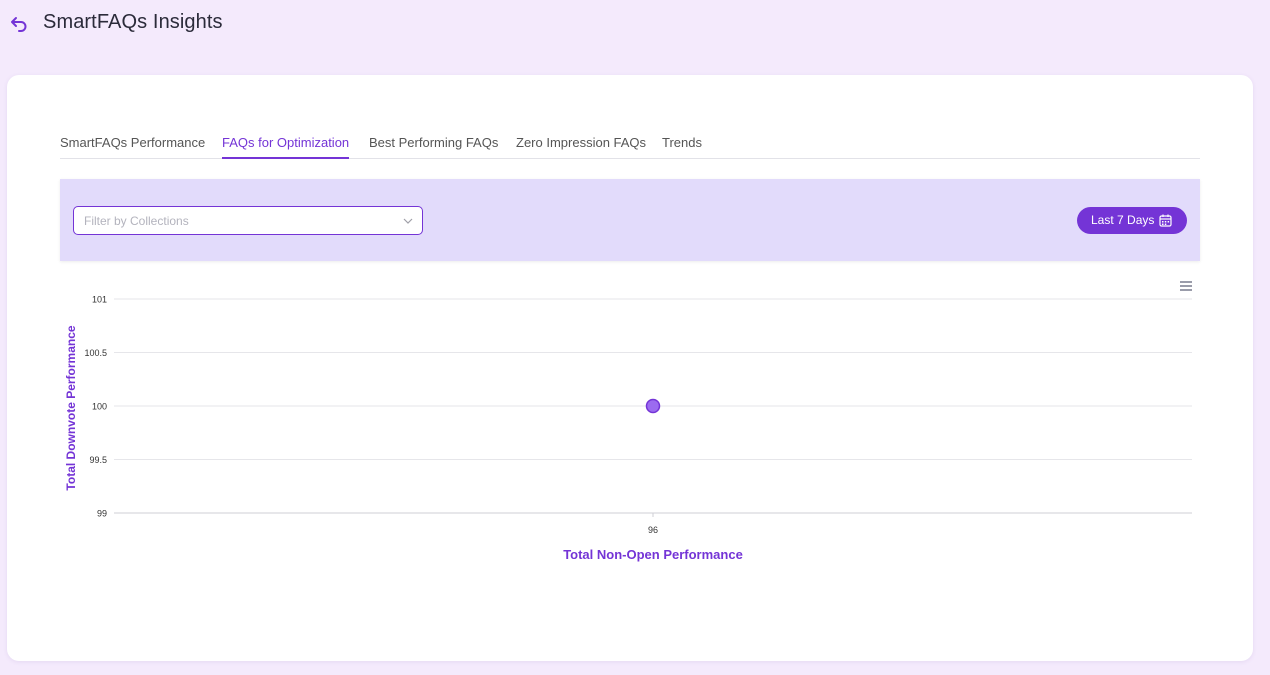  Describe the element at coordinates (95, 353) in the screenshot. I see `y-tick-label: 100.5` at that location.